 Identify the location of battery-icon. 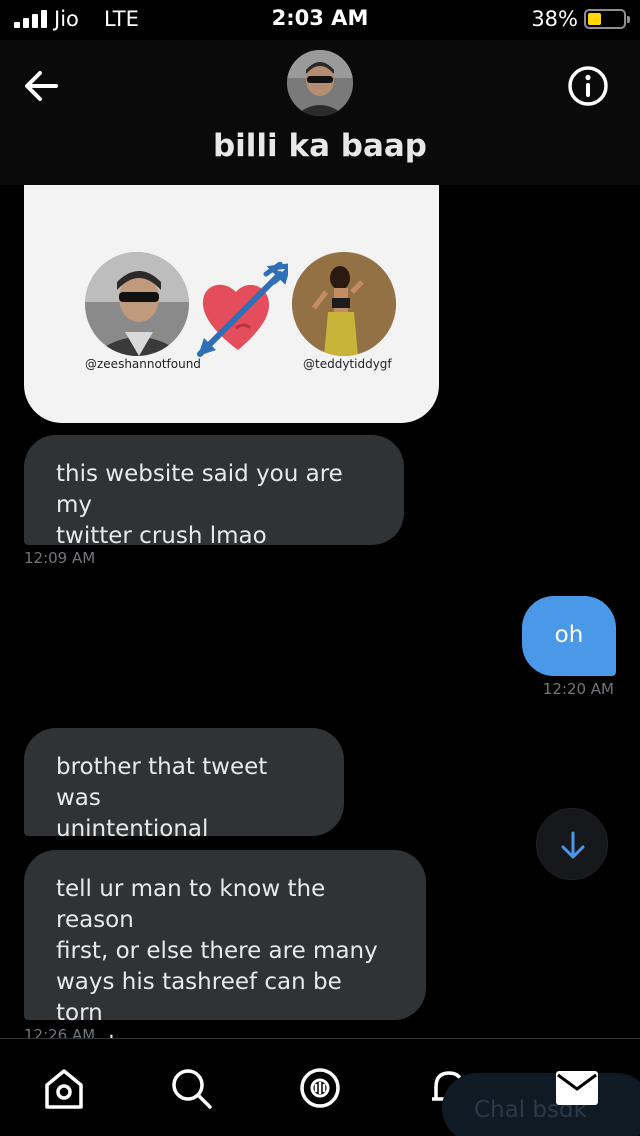
(607, 19).